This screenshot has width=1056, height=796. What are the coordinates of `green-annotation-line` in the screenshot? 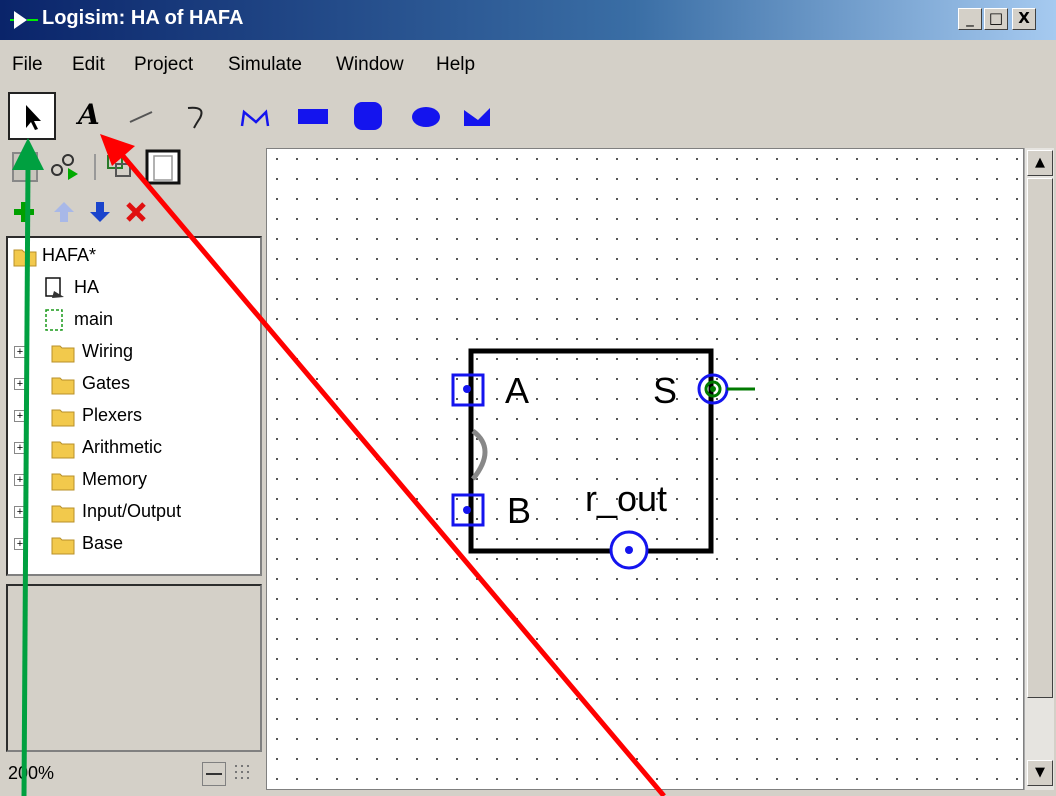 It's located at (26, 480).